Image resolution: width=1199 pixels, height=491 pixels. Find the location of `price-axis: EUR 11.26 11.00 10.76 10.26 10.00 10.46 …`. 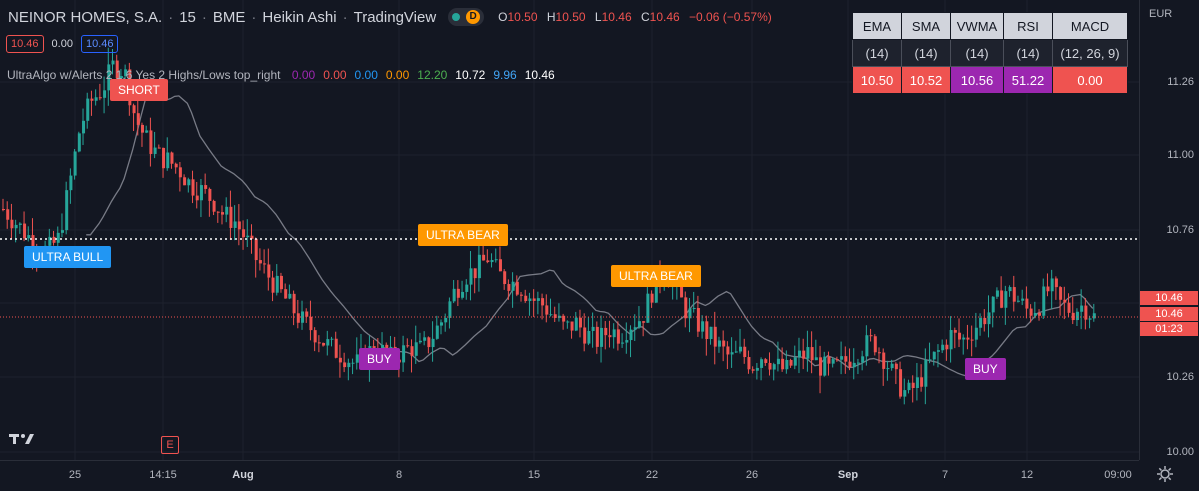

price-axis: EUR 11.26 11.00 10.76 10.26 10.00 10.46 … is located at coordinates (1169, 230).